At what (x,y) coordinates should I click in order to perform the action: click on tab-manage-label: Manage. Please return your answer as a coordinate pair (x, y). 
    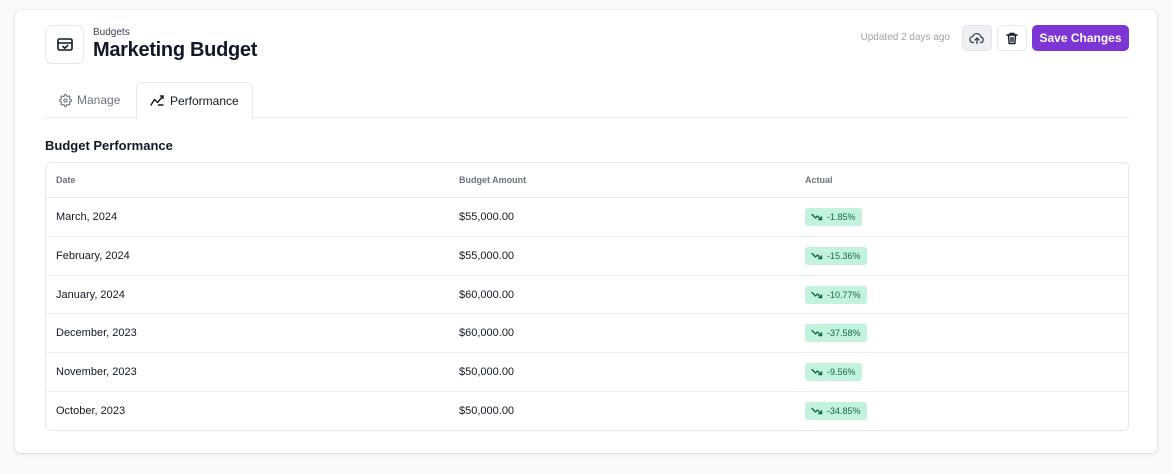
    Looking at the image, I should click on (99, 100).